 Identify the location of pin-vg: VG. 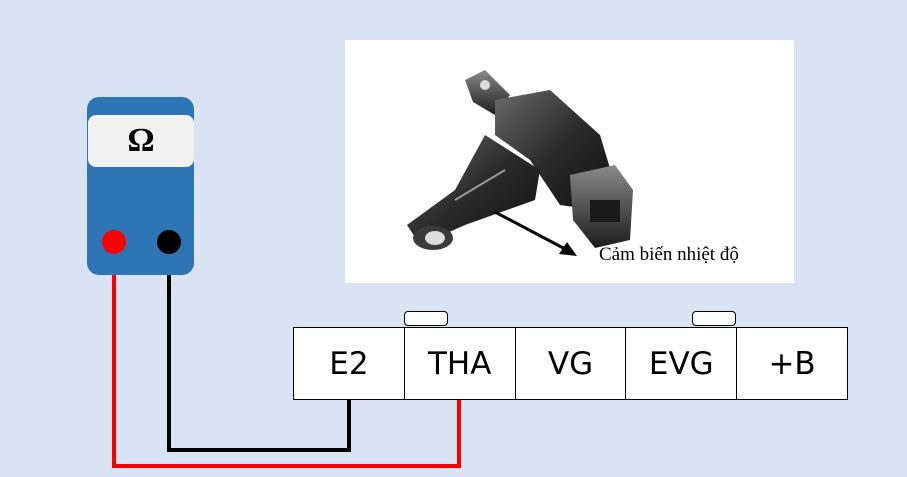
(570, 363).